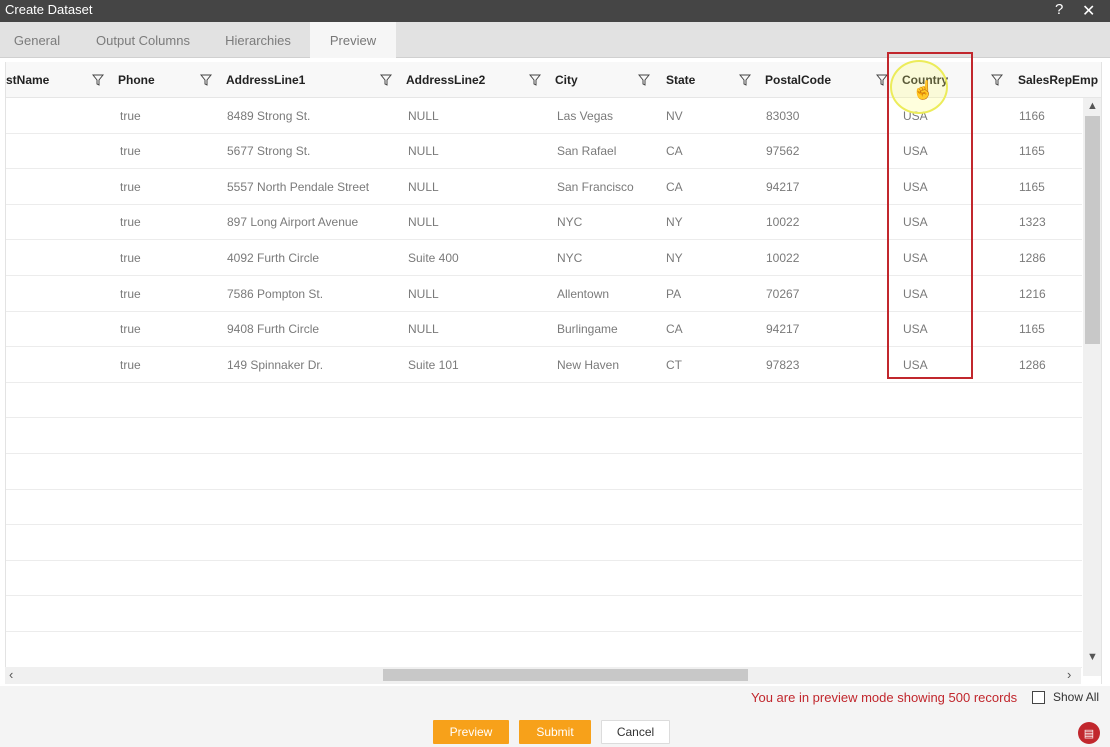  I want to click on col-postalcode-cell: 83030, so click(783, 115).